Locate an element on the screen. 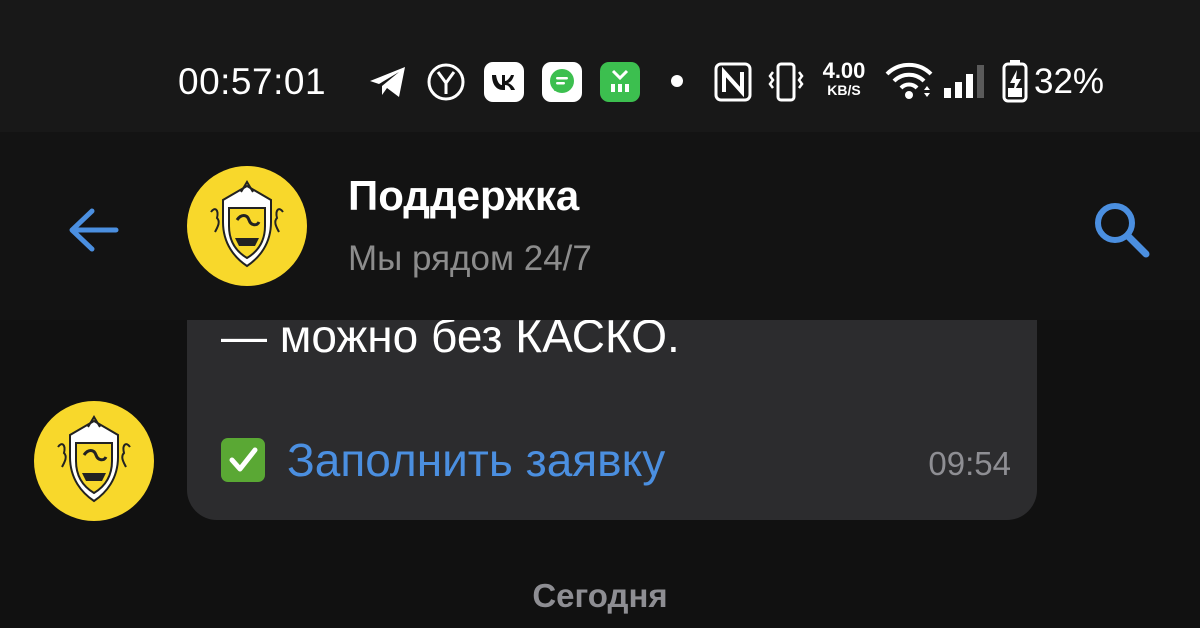 This screenshot has width=1200, height=628. battery-percent: 32% is located at coordinates (1069, 81).